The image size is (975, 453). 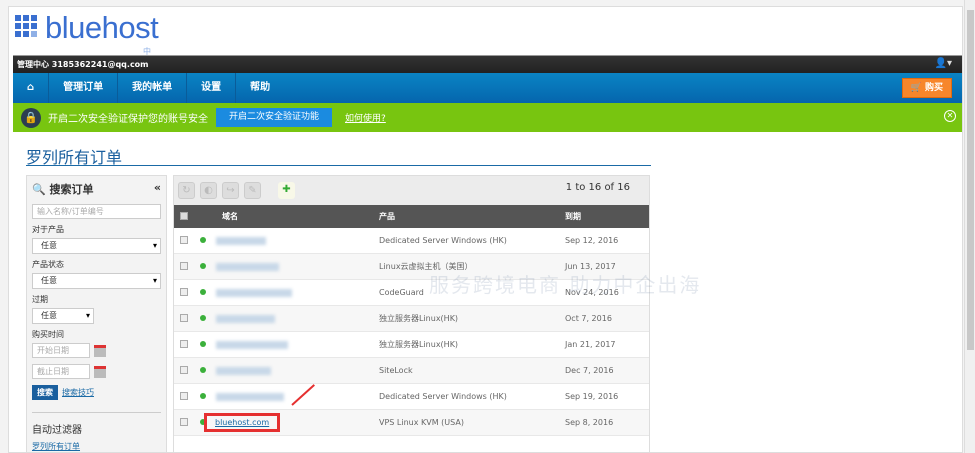 What do you see at coordinates (26, 26) in the screenshot?
I see `logo-grid-icon` at bounding box center [26, 26].